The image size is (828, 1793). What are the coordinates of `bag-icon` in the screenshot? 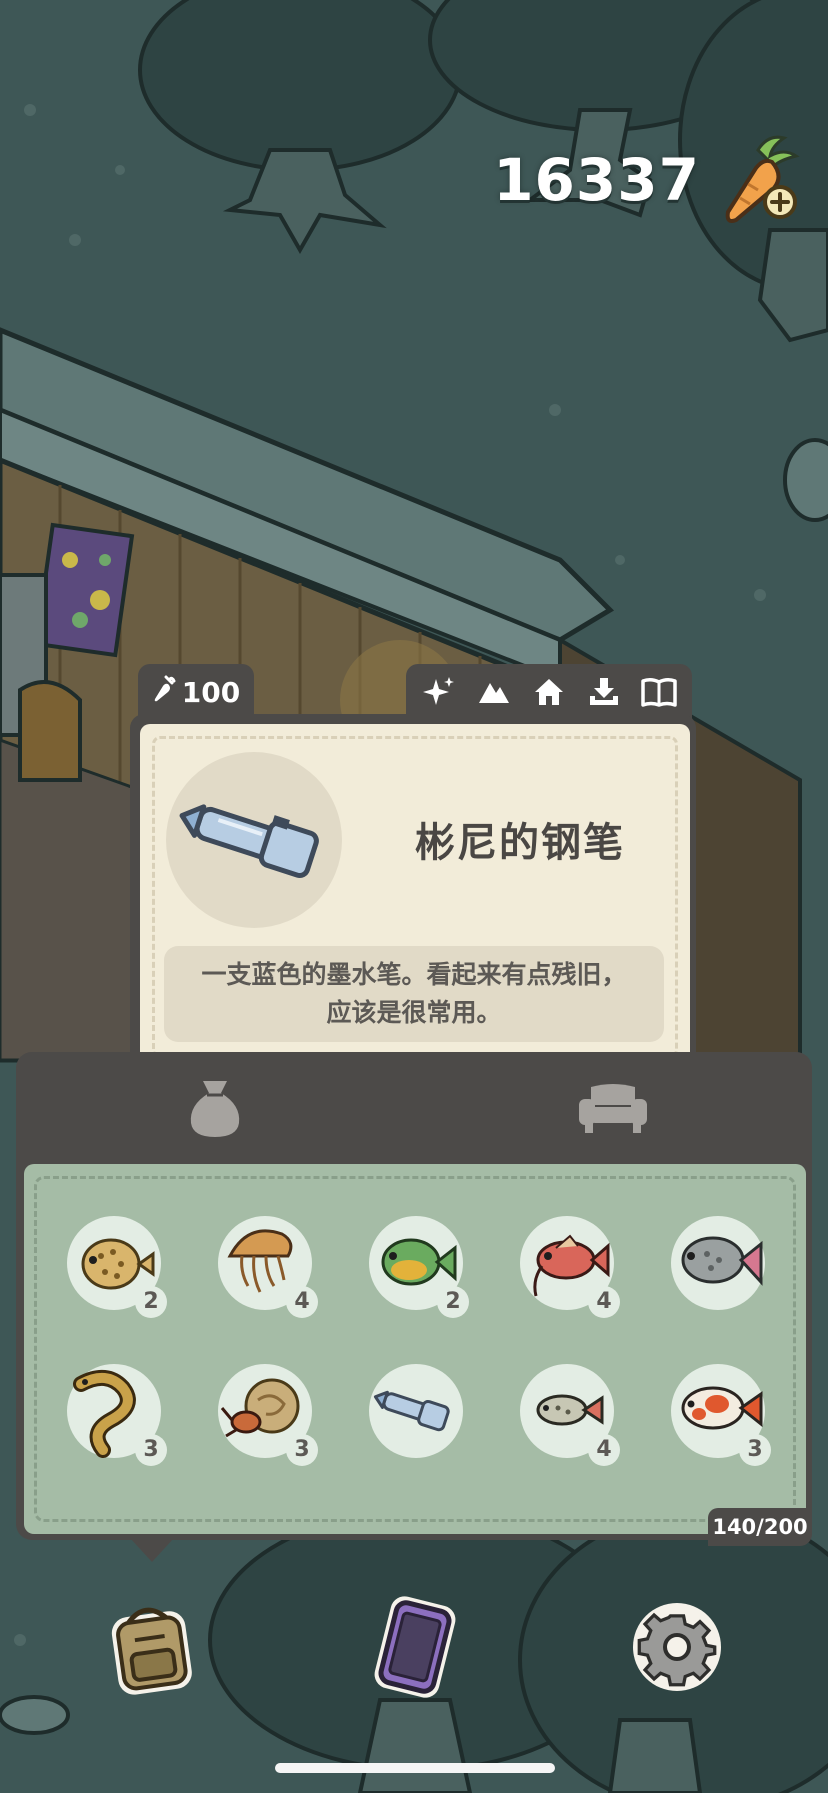 It's located at (215, 1109).